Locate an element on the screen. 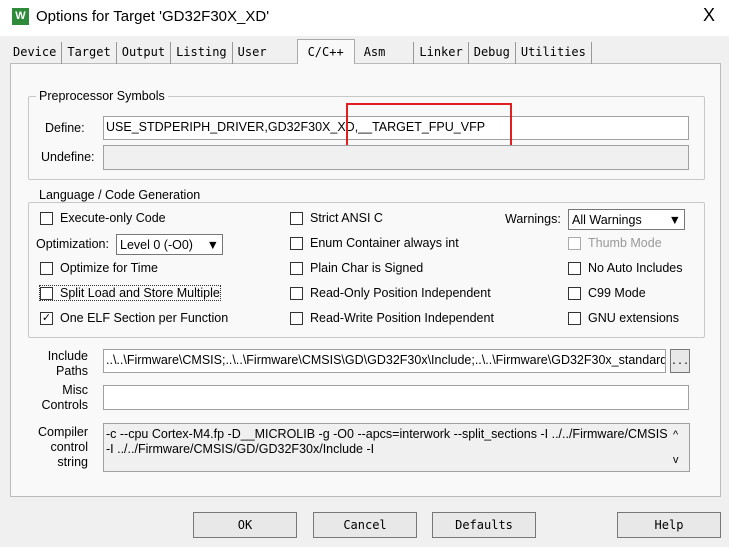  optimization-select: Level 0 (-O0) ▼ is located at coordinates (169, 244).